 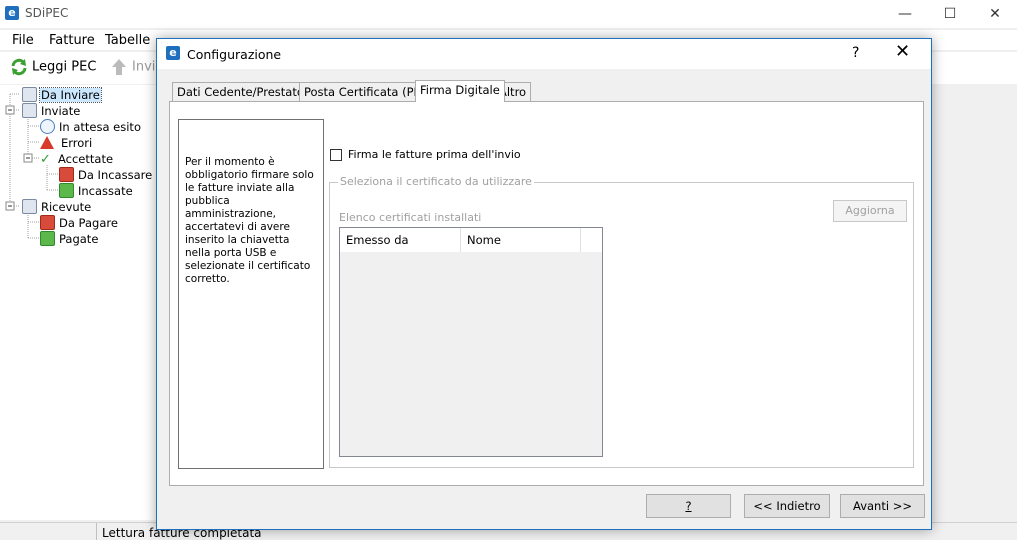 I want to click on tree-item-errori: Errori, so click(x=66, y=142).